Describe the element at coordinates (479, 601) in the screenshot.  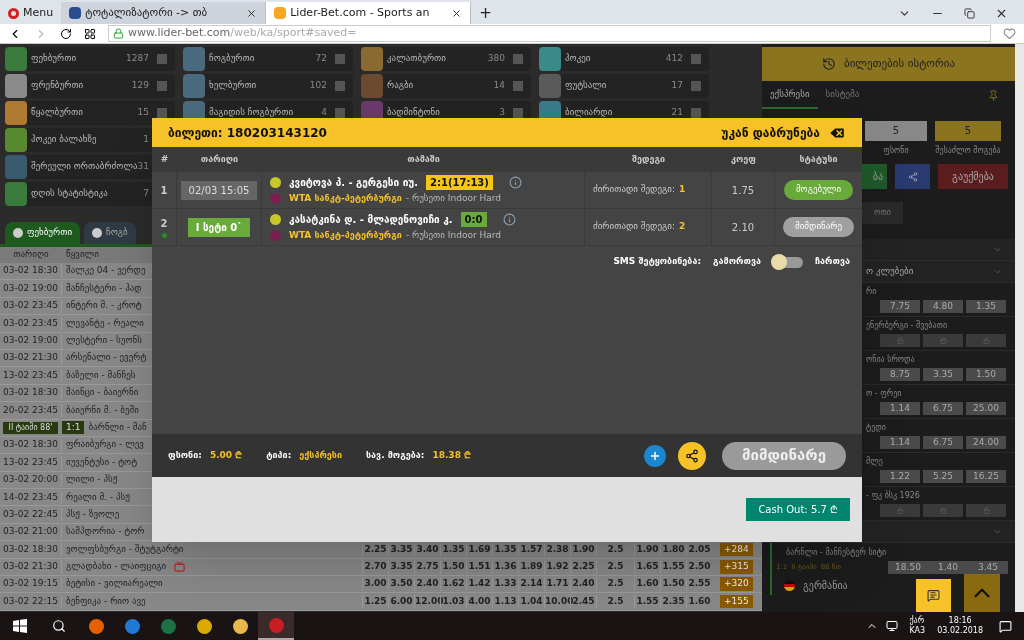
I see `odds-cell: 4.00` at that location.